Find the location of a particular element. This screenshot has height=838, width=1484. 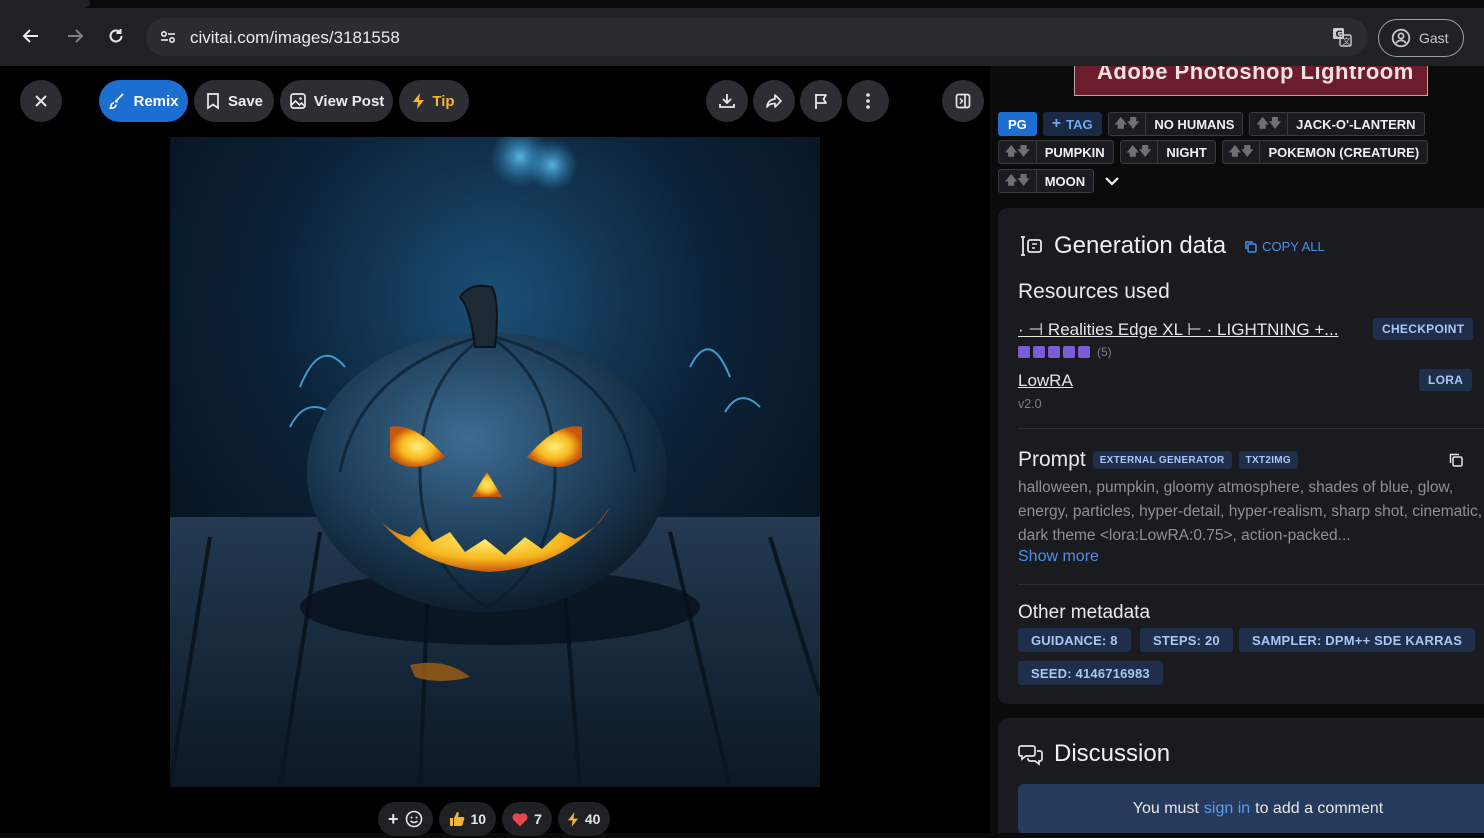

tag-label: POKEMON (CREATURE) is located at coordinates (1344, 152).